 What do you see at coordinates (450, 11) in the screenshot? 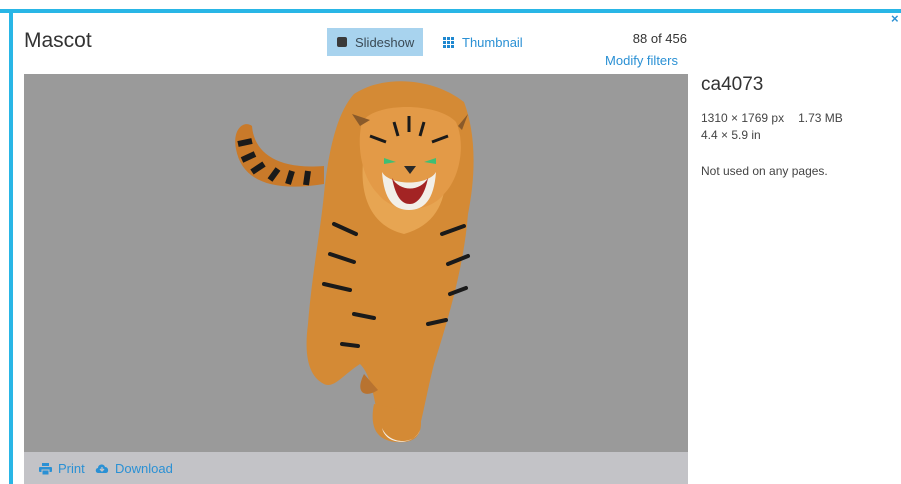
I see `modal-top-border` at bounding box center [450, 11].